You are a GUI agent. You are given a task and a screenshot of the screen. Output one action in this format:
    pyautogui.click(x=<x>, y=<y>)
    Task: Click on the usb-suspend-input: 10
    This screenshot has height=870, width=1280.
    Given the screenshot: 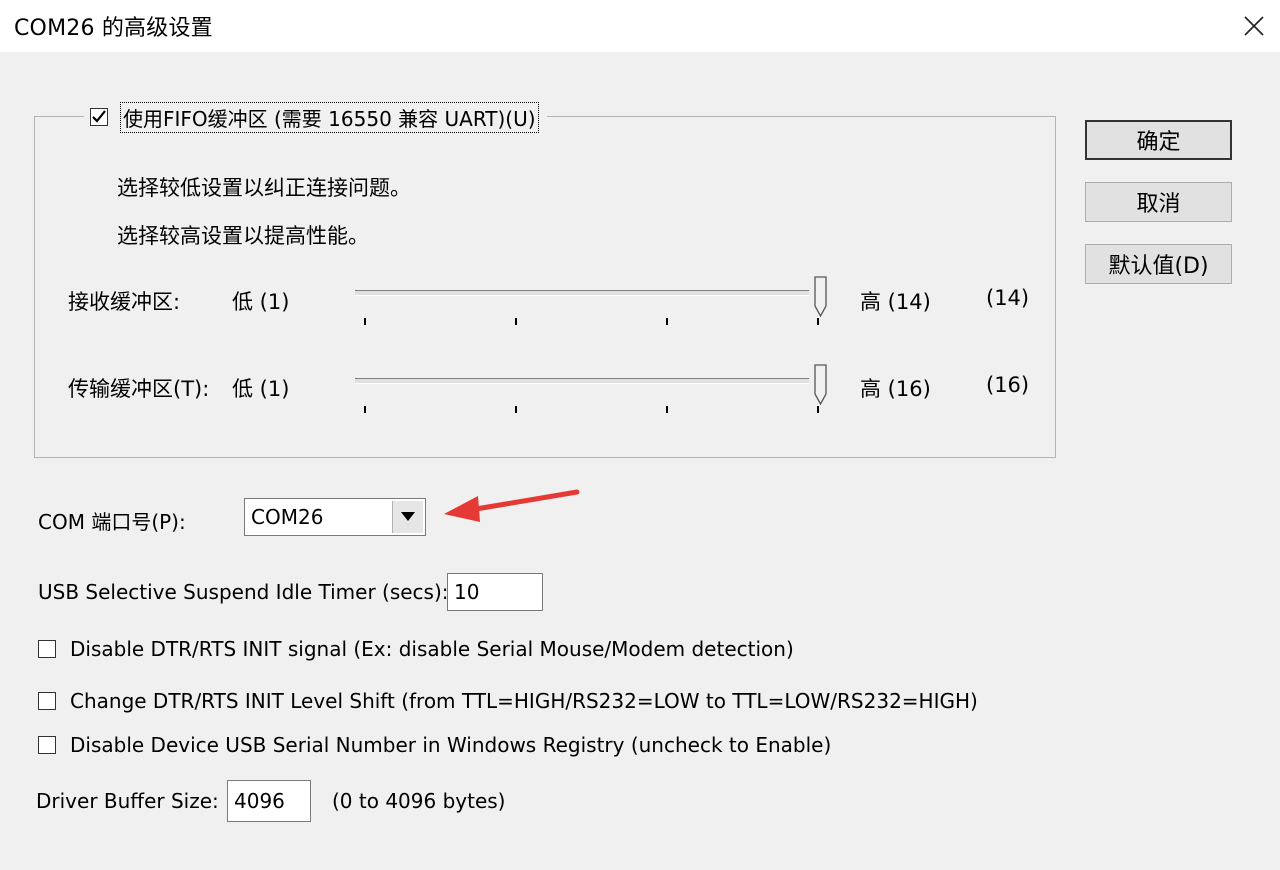 What is the action you would take?
    pyautogui.click(x=495, y=592)
    